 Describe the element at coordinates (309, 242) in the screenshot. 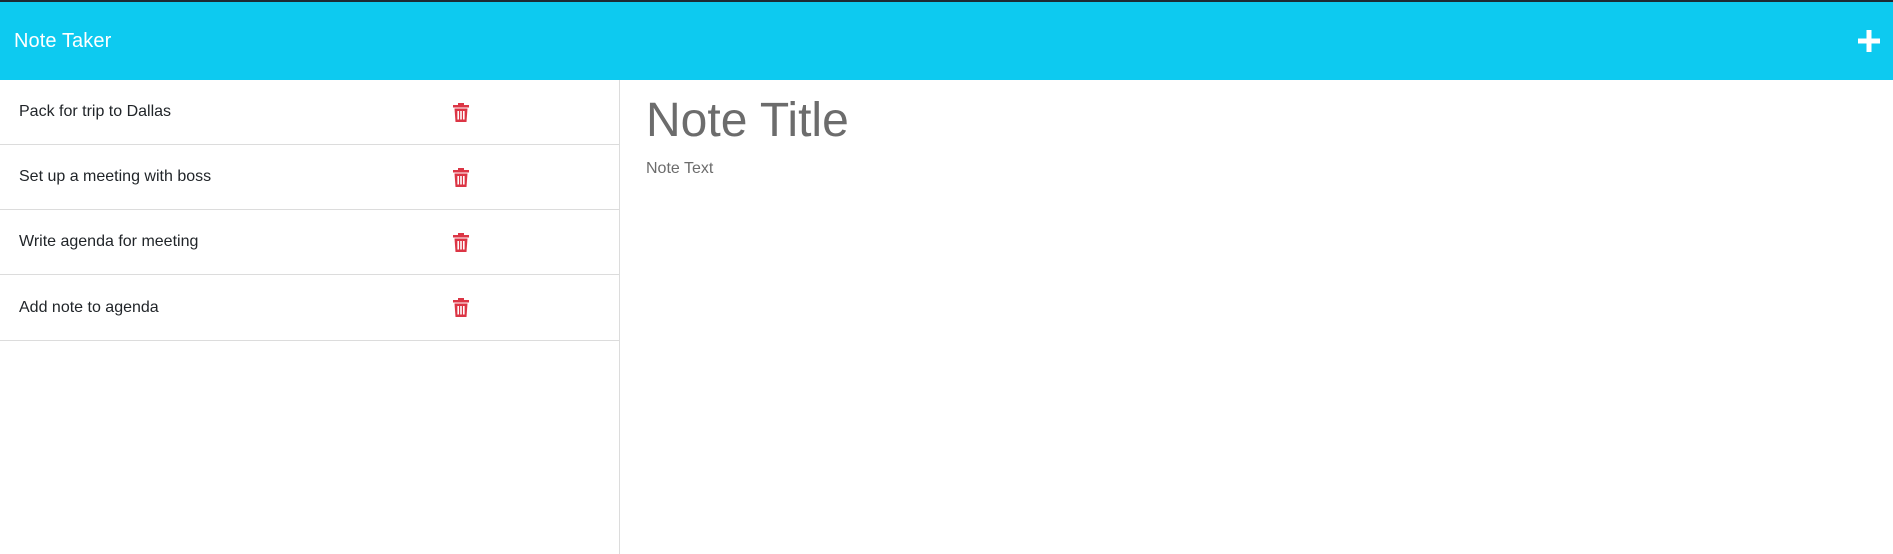

I see `note-list-item: Write agenda for meeting` at that location.